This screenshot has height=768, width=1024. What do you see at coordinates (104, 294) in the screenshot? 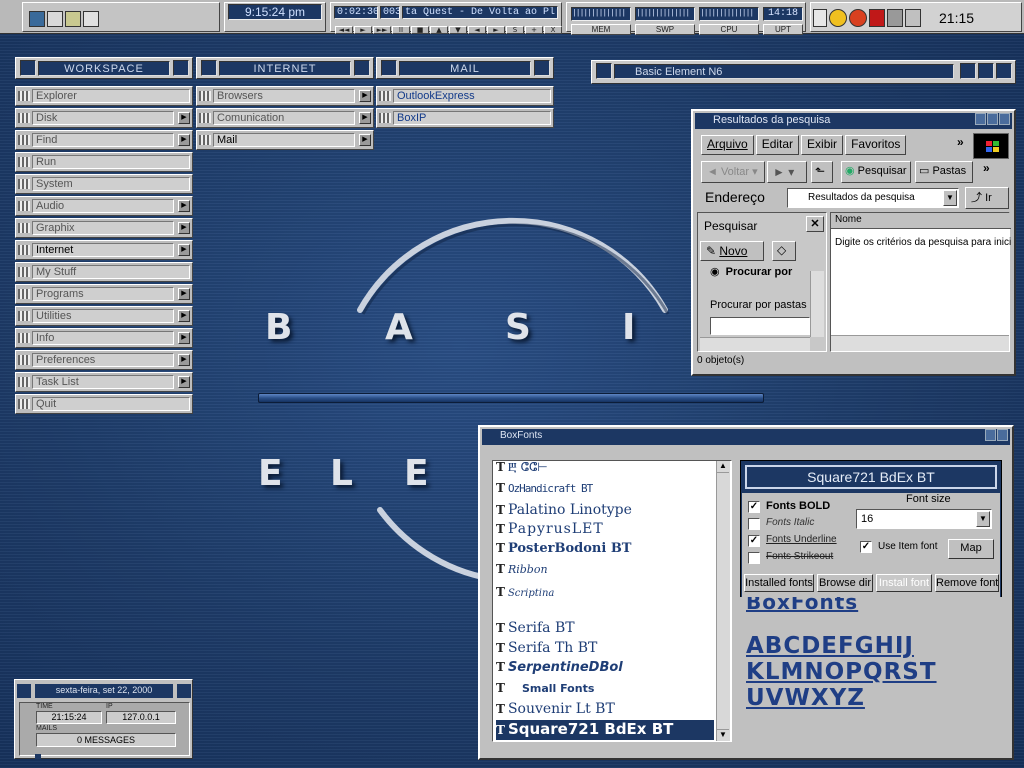
I see `workspace-item: Programs ▶` at bounding box center [104, 294].